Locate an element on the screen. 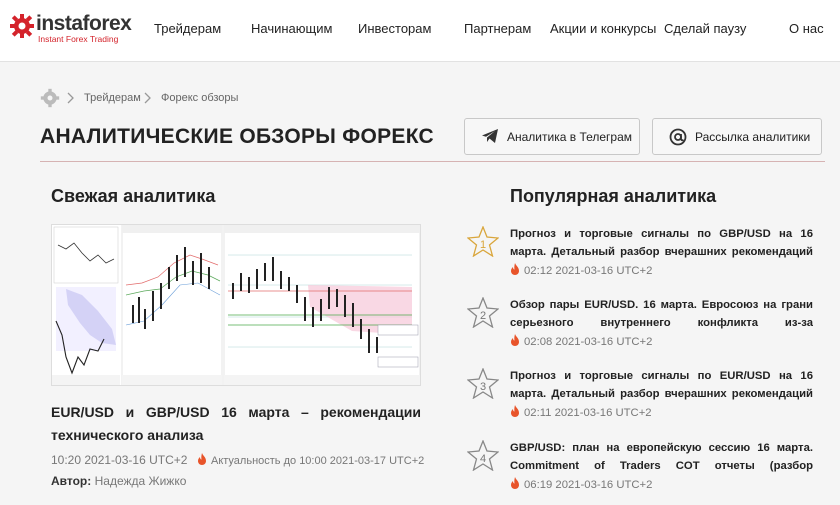 The height and width of the screenshot is (505, 840). popular-item-date: 02:08 2021-03-16 UTC+2 is located at coordinates (581, 341).